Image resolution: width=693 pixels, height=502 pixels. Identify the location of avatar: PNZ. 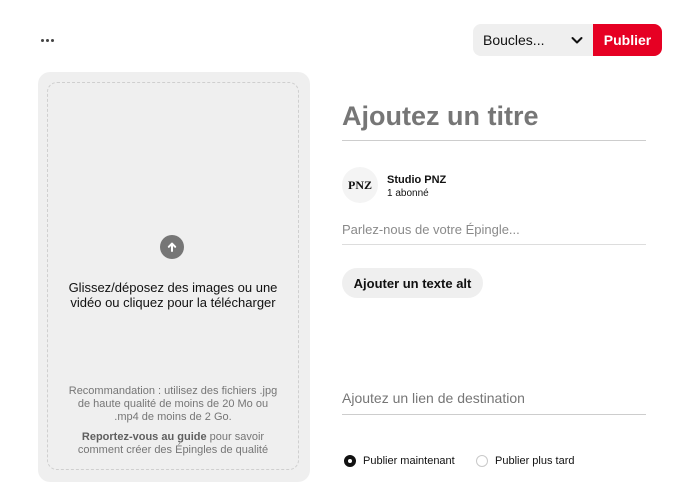
(360, 185).